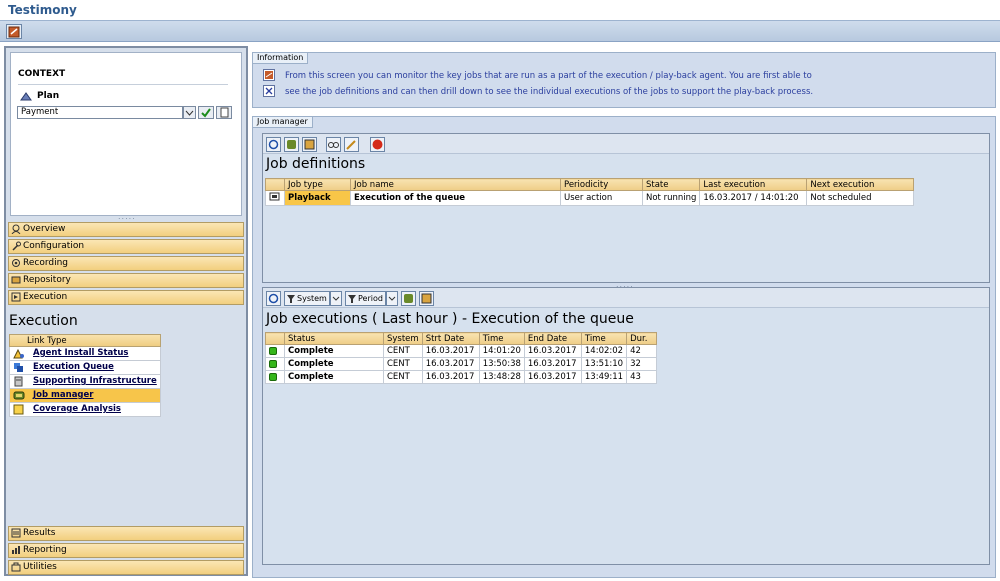 Image resolution: width=1000 pixels, height=581 pixels. What do you see at coordinates (450, 364) in the screenshot?
I see `cell-start-date: 16.03.2017` at bounding box center [450, 364].